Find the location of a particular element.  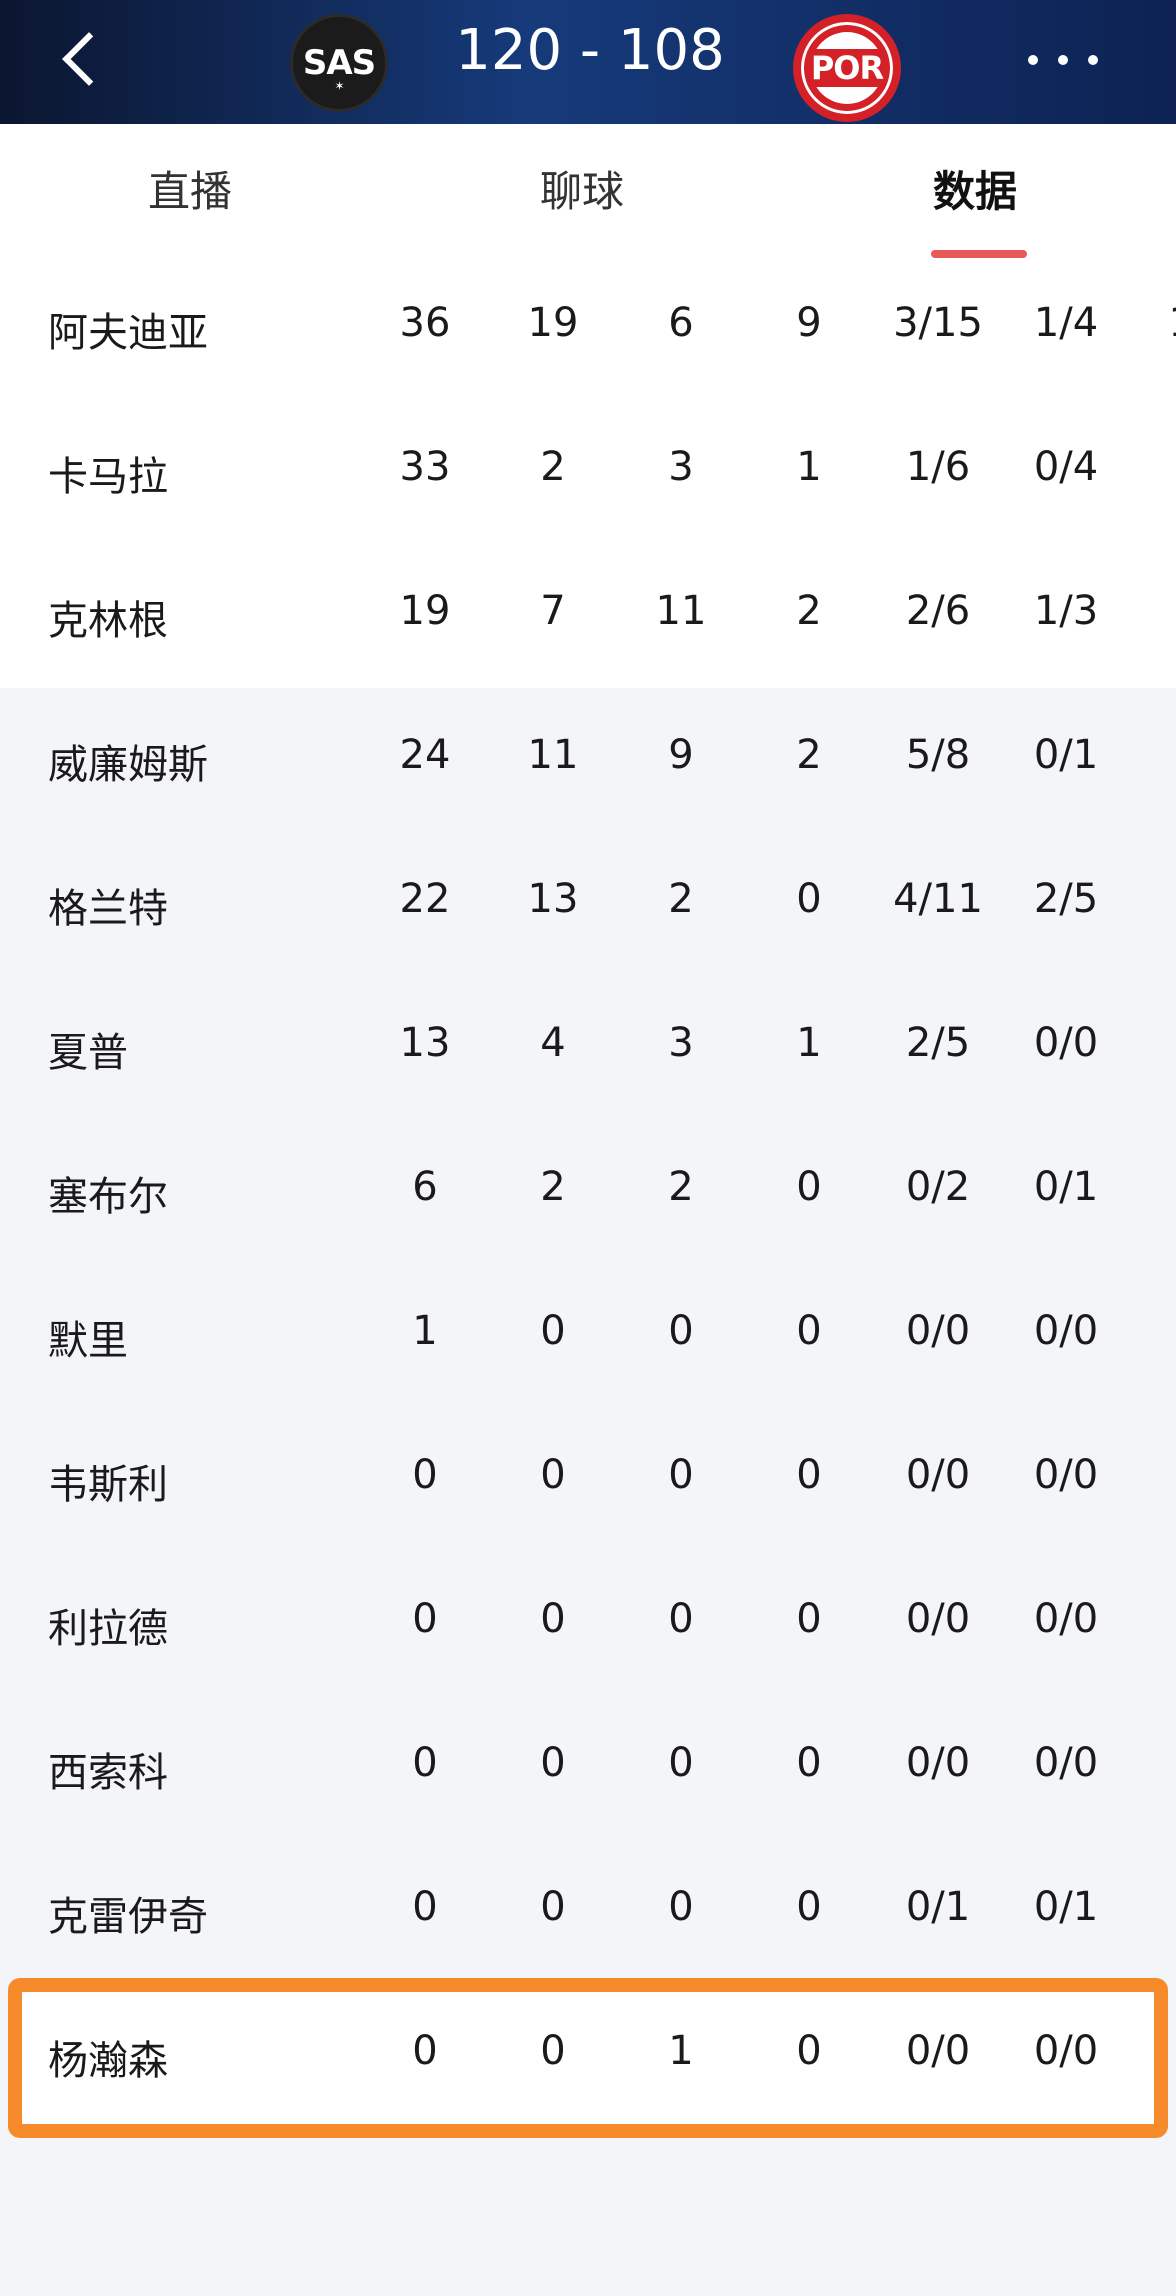

active-tab-indicator is located at coordinates (979, 254).